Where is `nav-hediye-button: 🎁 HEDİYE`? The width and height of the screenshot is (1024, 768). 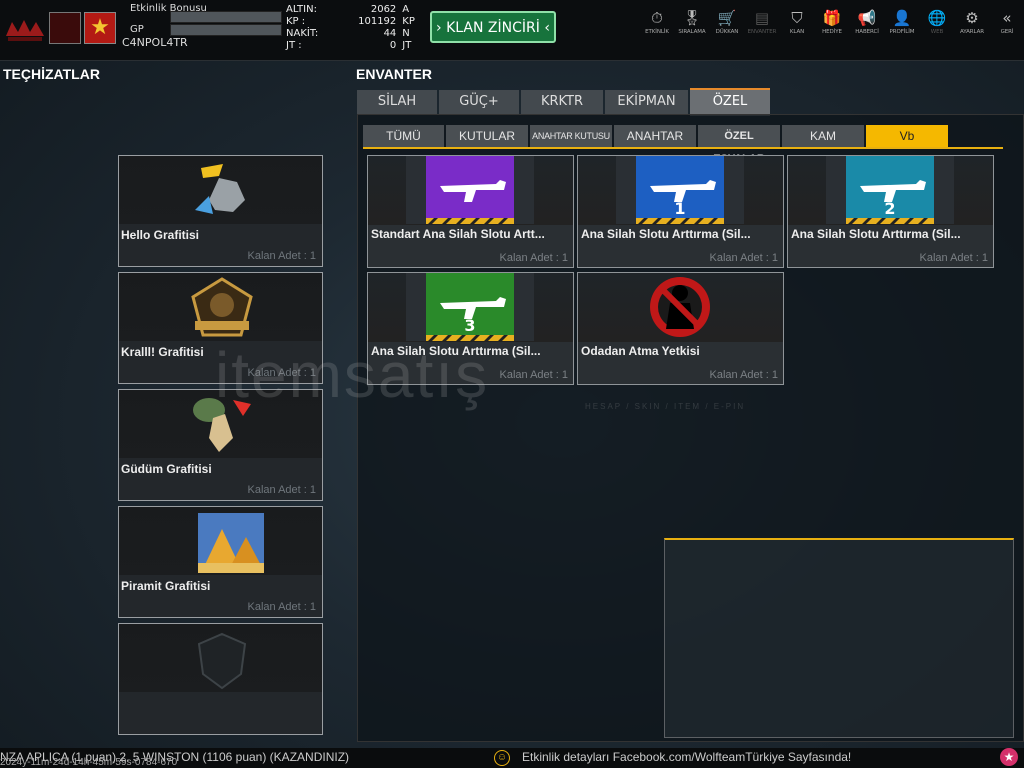
nav-hediye-button: 🎁 HEDİYE is located at coordinates (832, 30).